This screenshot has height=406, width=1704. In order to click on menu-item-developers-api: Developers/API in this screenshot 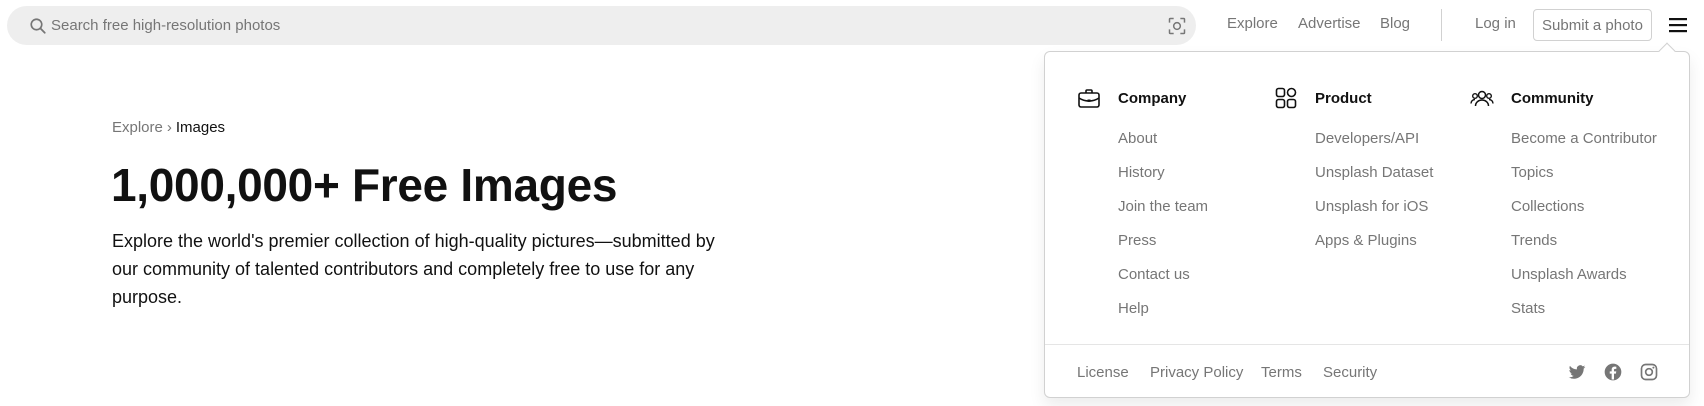, I will do `click(1367, 138)`.